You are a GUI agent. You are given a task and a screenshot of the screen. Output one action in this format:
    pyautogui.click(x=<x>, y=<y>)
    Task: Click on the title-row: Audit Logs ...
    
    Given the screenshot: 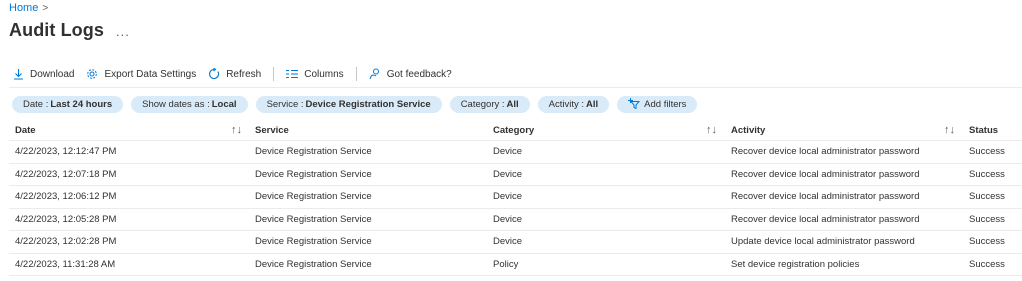 What is the action you would take?
    pyautogui.click(x=69, y=30)
    